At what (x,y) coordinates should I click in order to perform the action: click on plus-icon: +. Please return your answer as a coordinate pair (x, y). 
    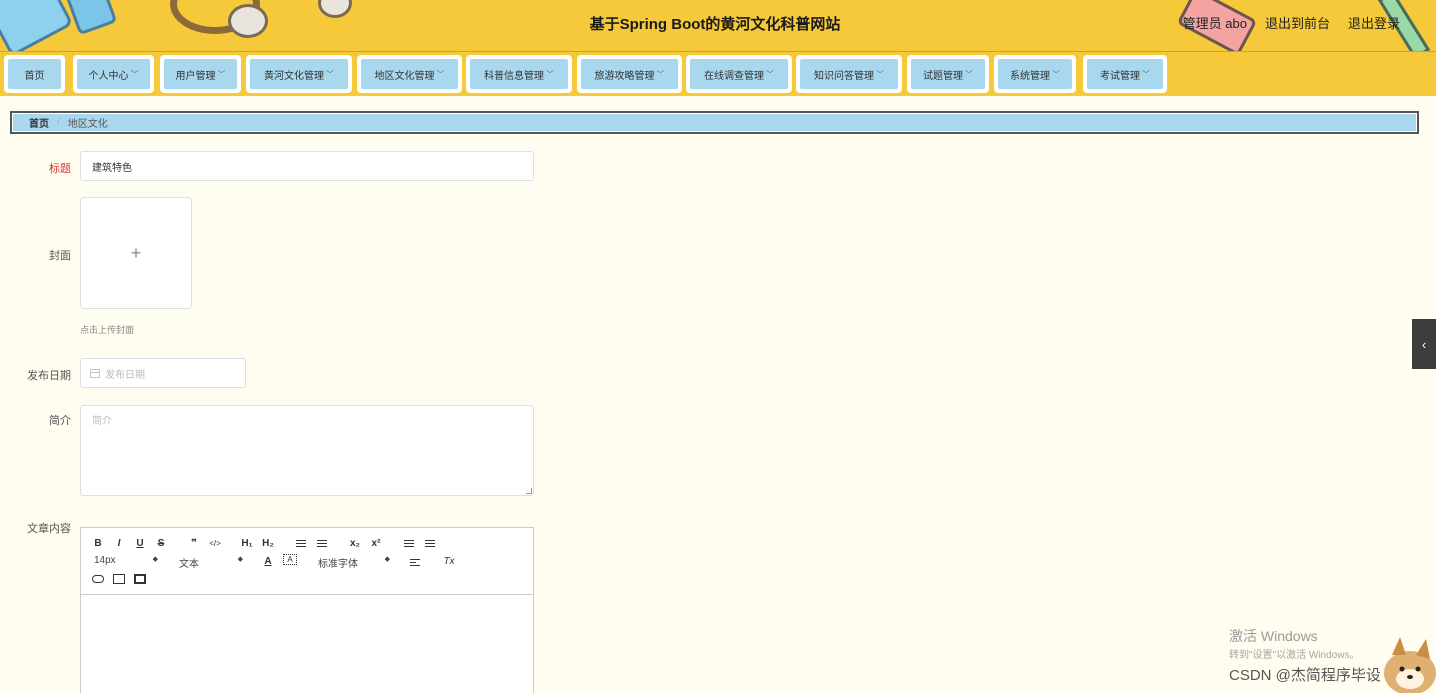
    Looking at the image, I should click on (136, 252).